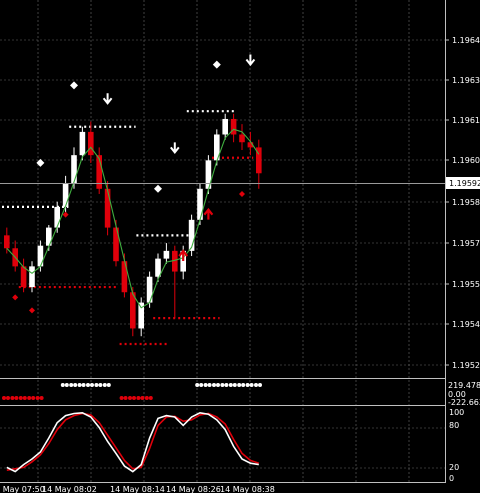  What do you see at coordinates (464, 183) in the screenshot?
I see `current-price-value: 1.19592` at bounding box center [464, 183].